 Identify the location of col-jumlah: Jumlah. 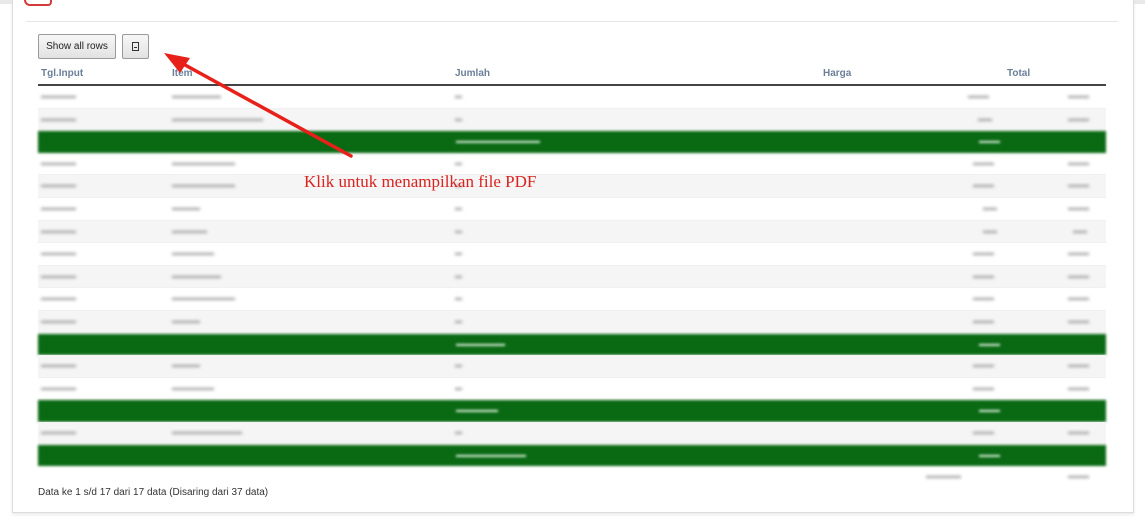
(472, 73).